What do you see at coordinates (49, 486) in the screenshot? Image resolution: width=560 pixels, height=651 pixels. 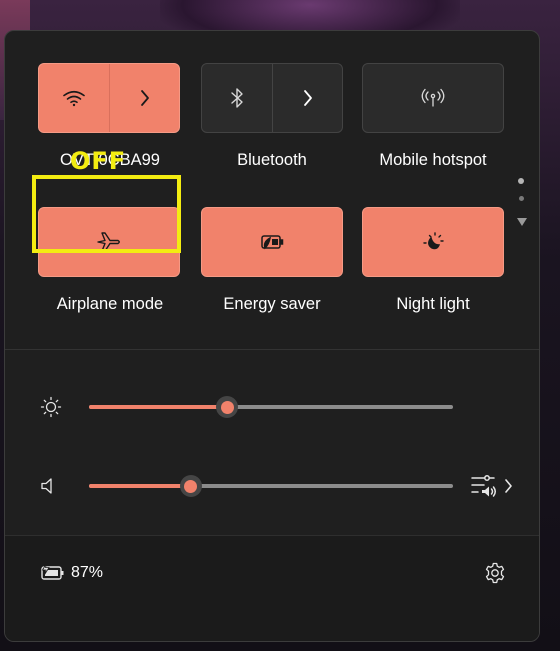 I see `speaker-icon` at bounding box center [49, 486].